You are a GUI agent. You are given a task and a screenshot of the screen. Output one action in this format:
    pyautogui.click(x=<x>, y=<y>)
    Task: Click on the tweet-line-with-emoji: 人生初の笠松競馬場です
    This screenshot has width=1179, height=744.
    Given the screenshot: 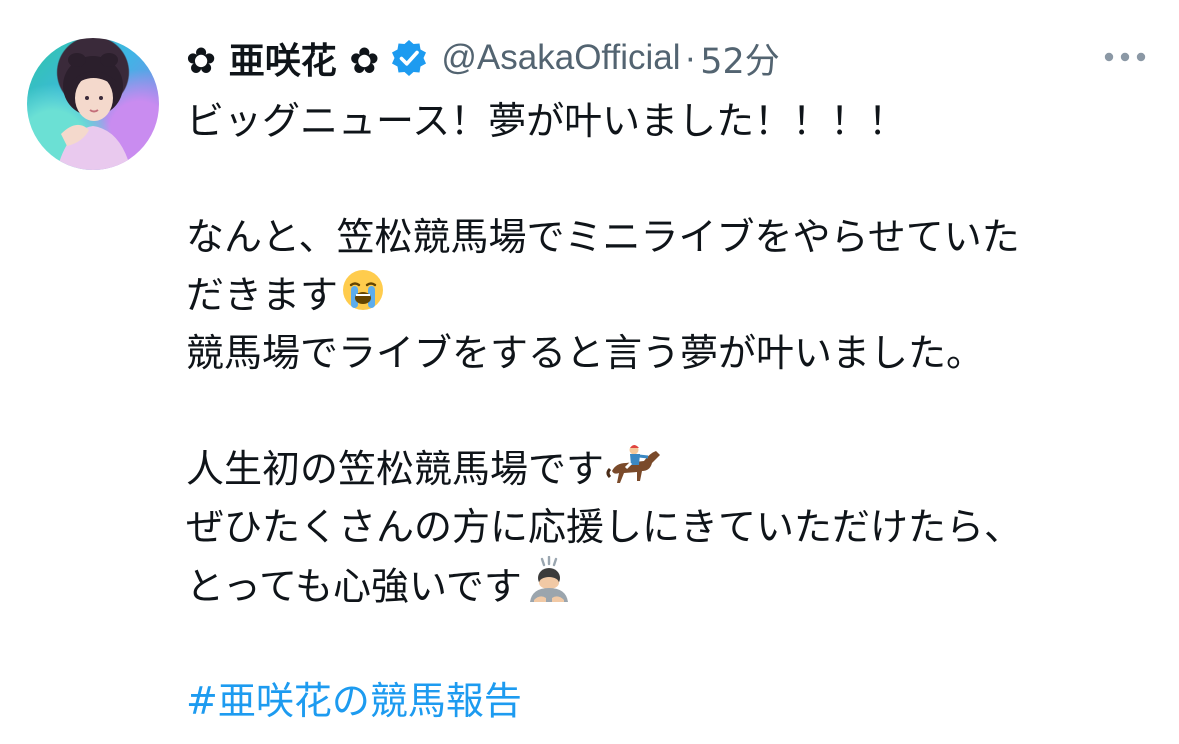 What is the action you would take?
    pyautogui.click(x=666, y=469)
    